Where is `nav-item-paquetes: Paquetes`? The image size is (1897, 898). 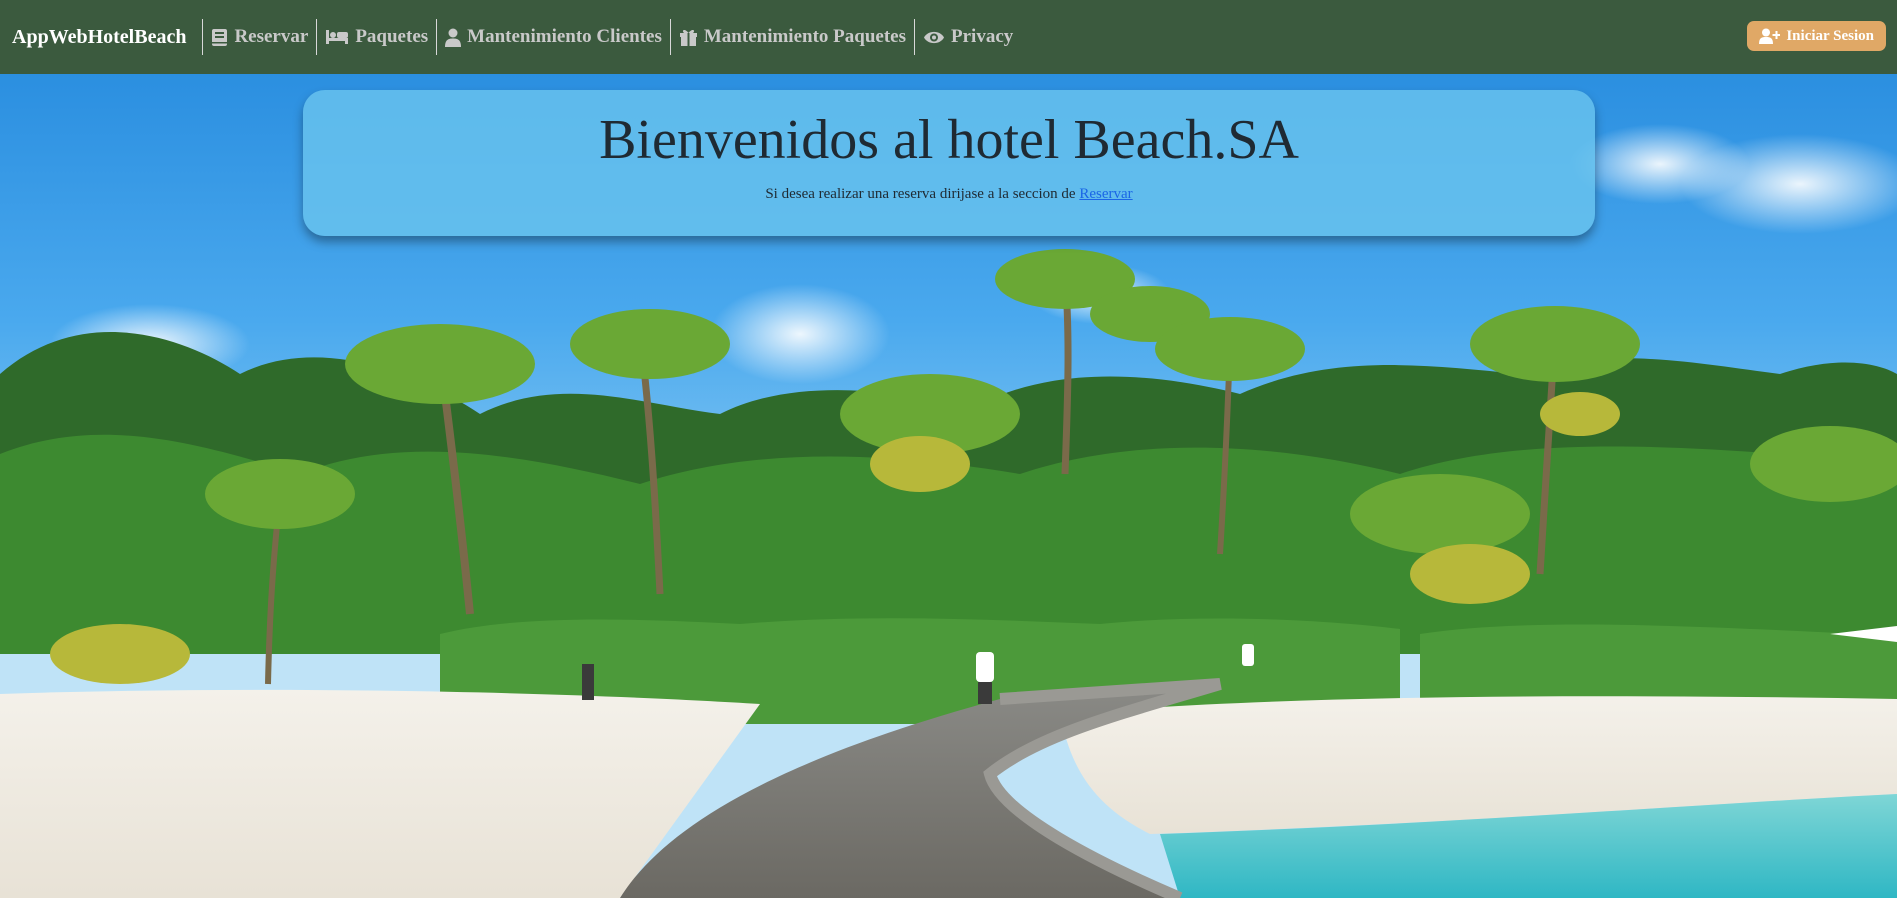
nav-item-paquetes: Paquetes is located at coordinates (376, 37).